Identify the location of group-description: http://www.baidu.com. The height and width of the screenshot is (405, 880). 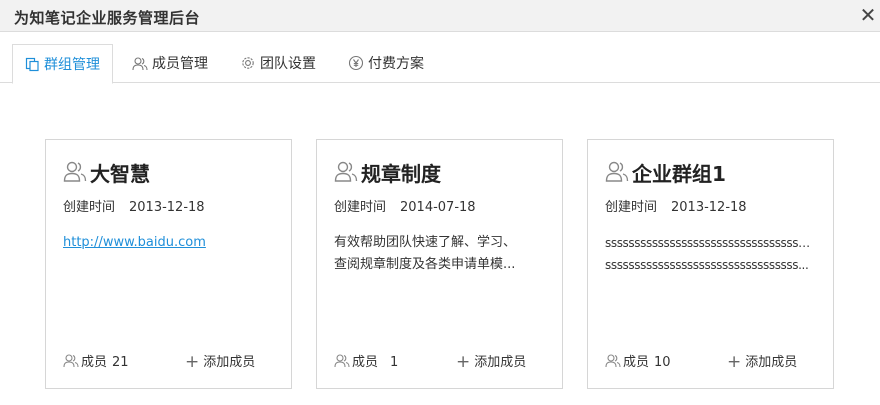
(168, 243).